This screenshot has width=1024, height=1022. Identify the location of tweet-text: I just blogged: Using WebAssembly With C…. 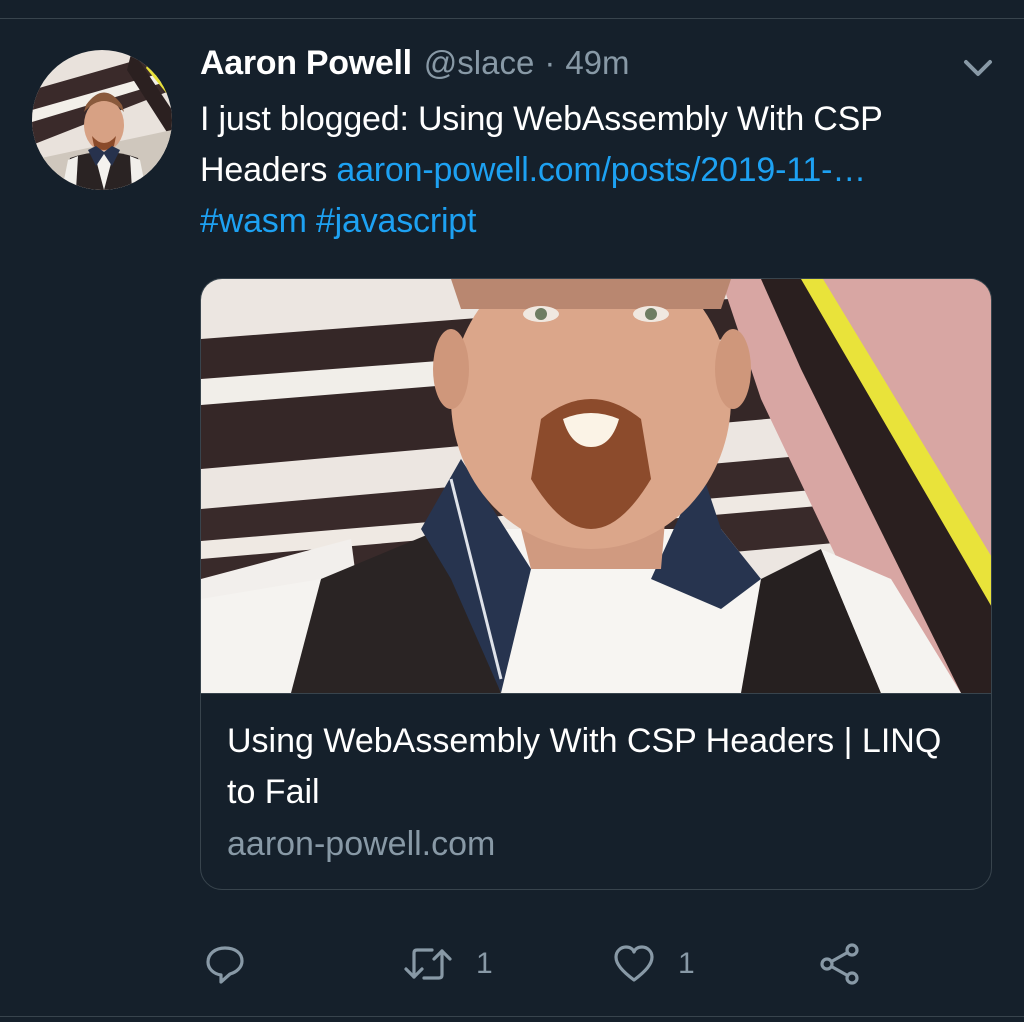
(600, 170).